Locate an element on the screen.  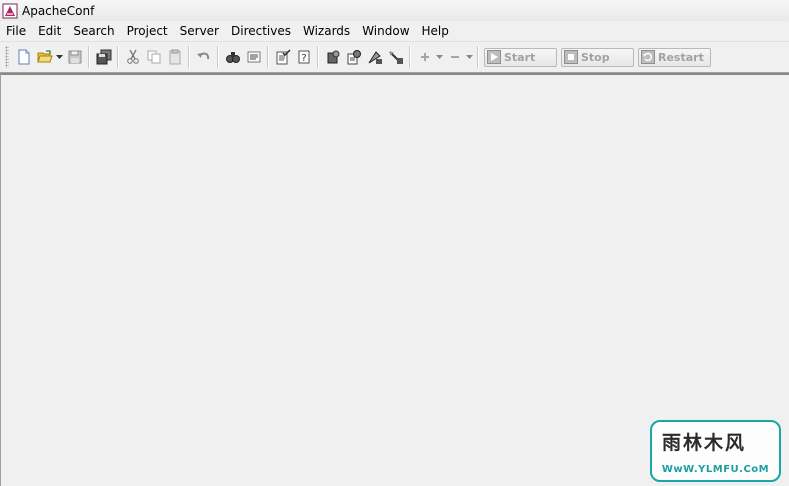
menu-server: Server is located at coordinates (199, 31).